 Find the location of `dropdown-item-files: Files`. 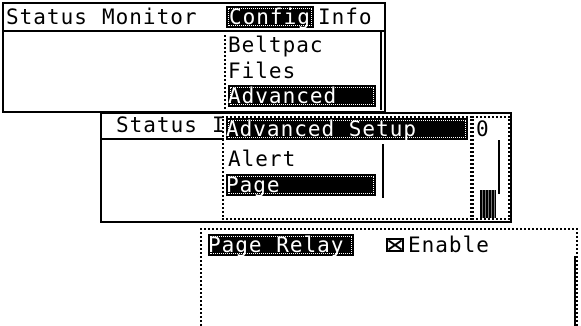

dropdown-item-files: Files is located at coordinates (262, 71).